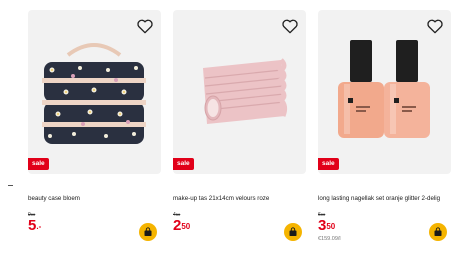 This screenshot has width=475, height=259. What do you see at coordinates (239, 203) in the screenshot?
I see `product-name: make-up tas 21x14cm velours roze` at bounding box center [239, 203].